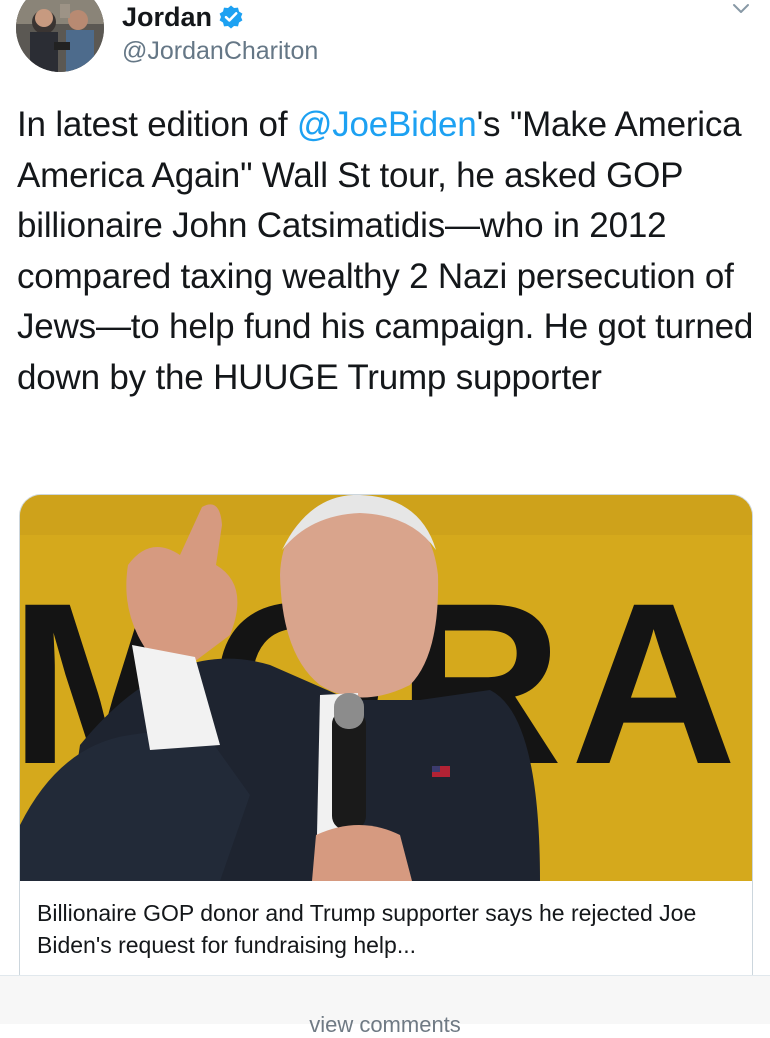  What do you see at coordinates (385, 1025) in the screenshot?
I see `view-comments-link: view comments` at bounding box center [385, 1025].